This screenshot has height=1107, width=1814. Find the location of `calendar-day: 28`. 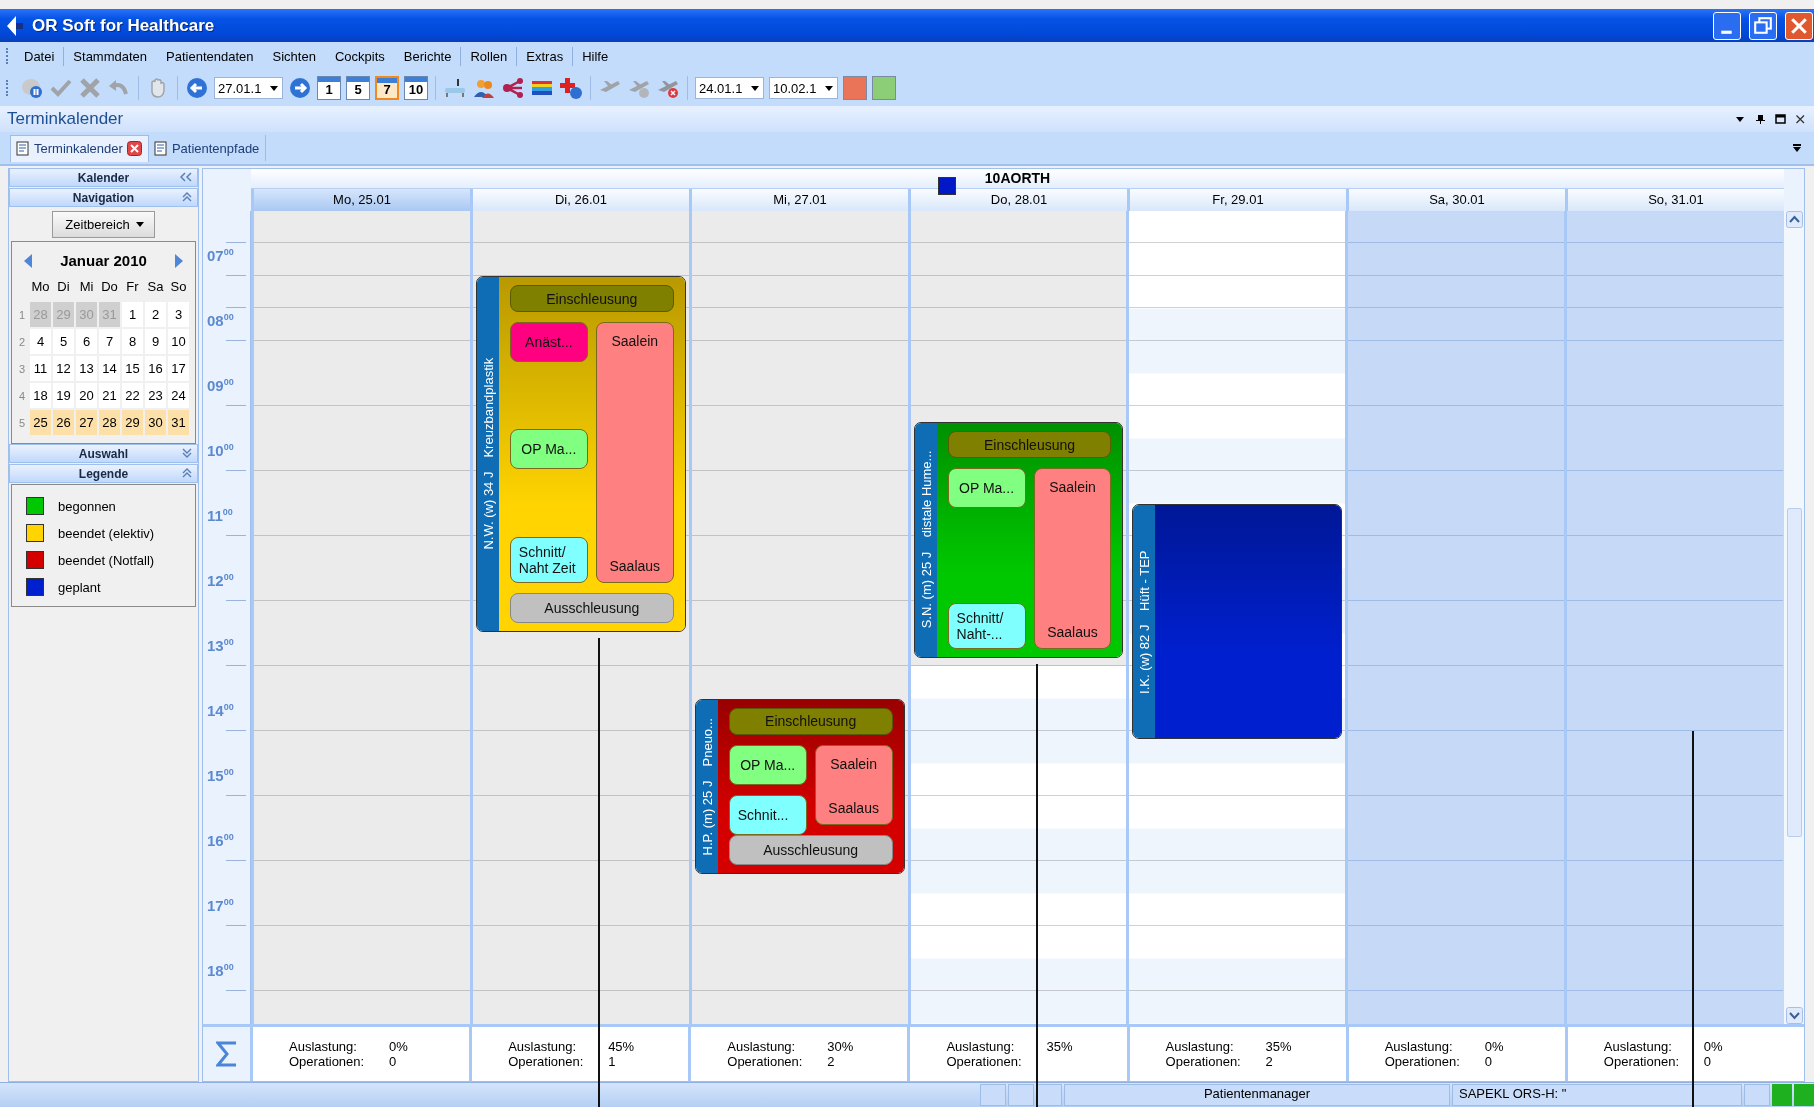

calendar-day: 28 is located at coordinates (109, 422).